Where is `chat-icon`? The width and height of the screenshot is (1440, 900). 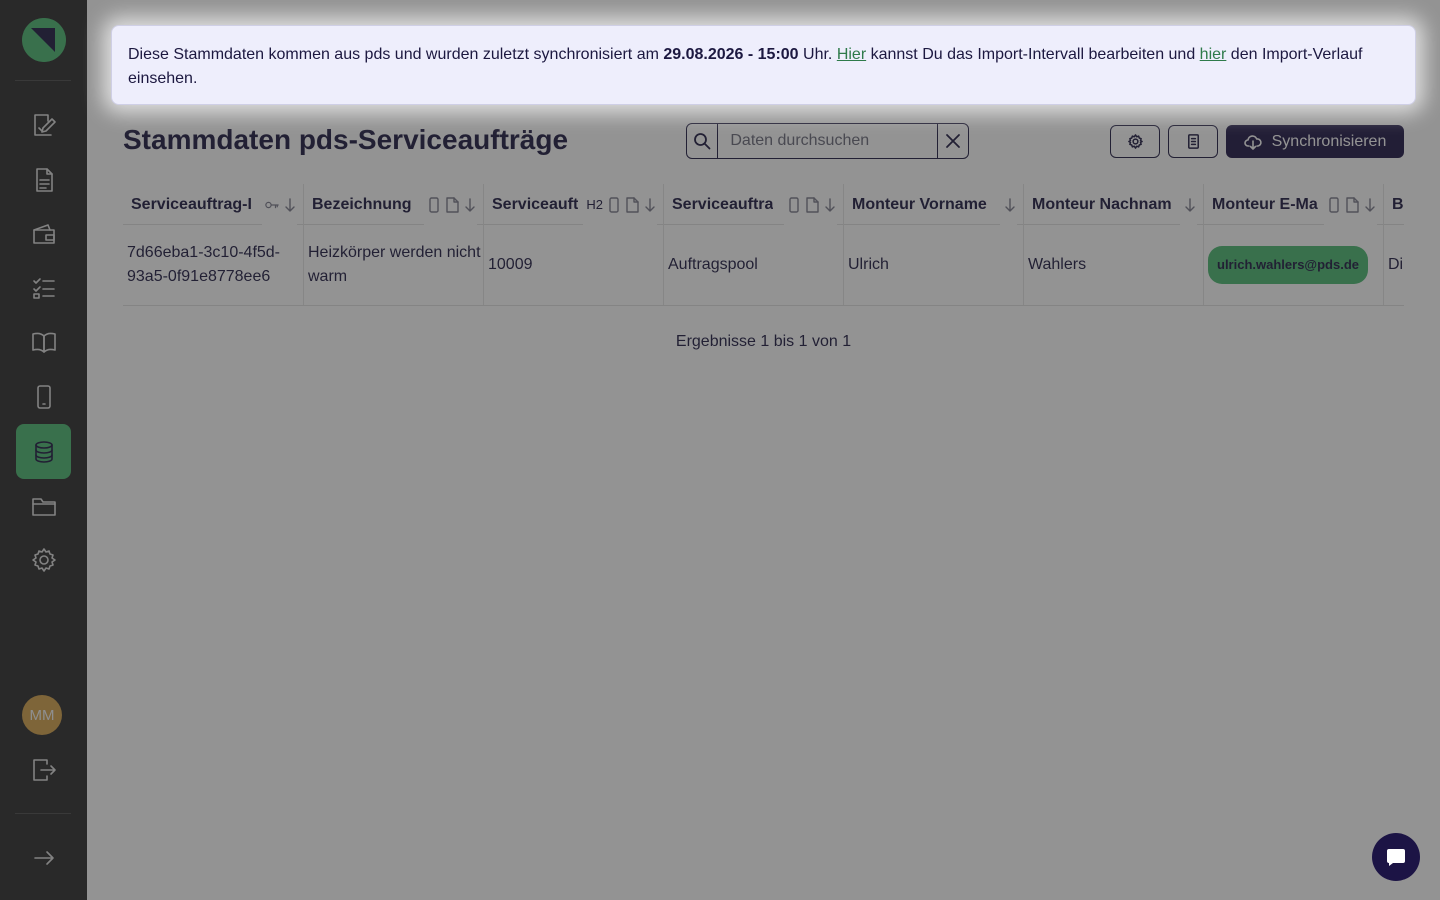
chat-icon is located at coordinates (1396, 857).